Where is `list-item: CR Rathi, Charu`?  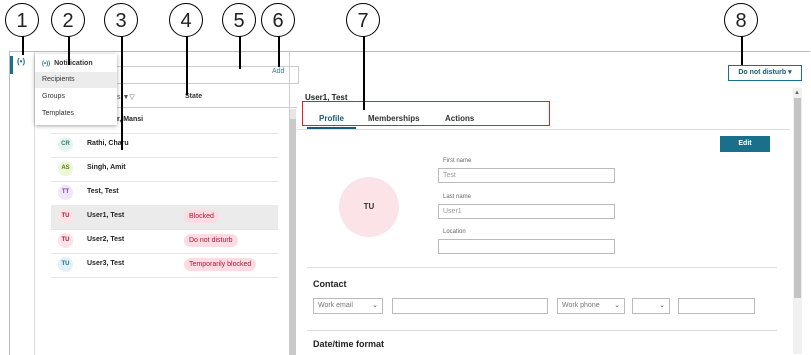
list-item: CR Rathi, Charu is located at coordinates (164, 145).